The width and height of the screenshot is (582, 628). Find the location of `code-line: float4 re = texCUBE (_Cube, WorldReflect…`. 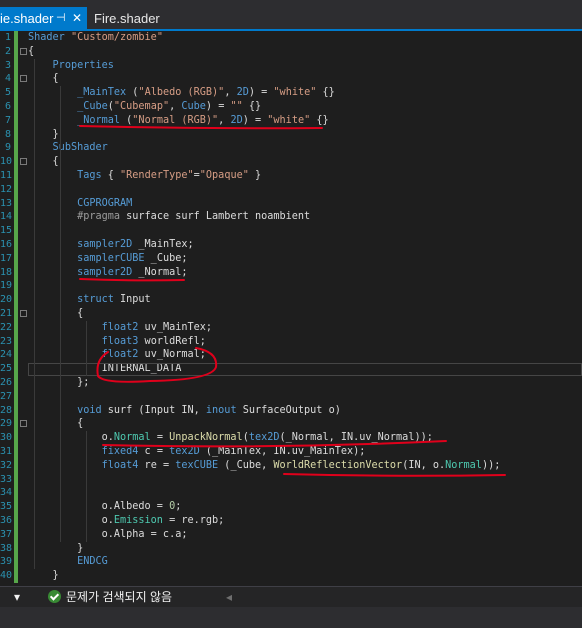

code-line: float4 re = texCUBE (_Cube, WorldReflect… is located at coordinates (264, 466).